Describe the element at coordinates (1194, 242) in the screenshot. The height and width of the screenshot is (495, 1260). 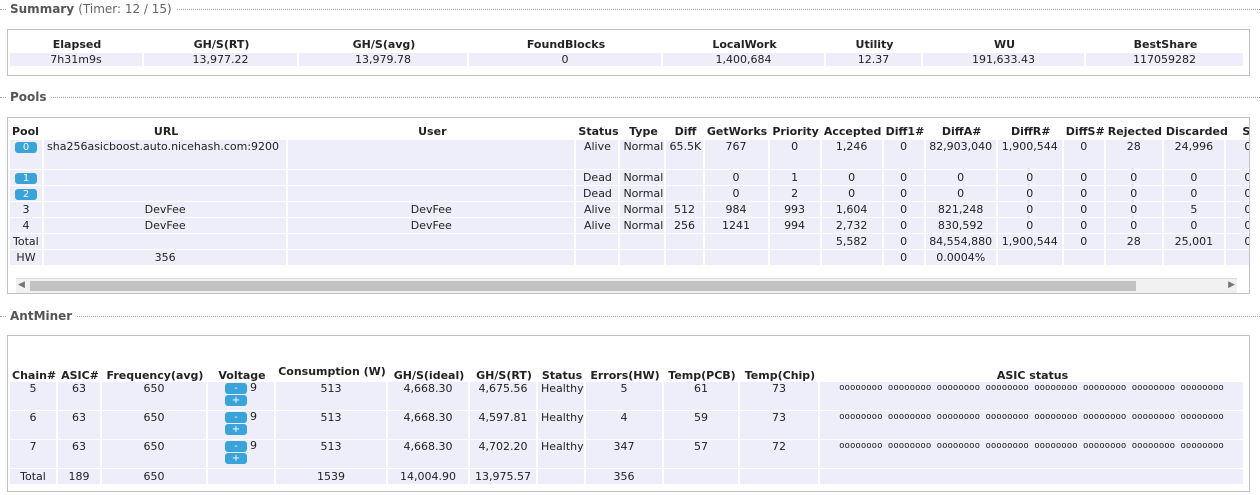
I see `pool-total-discarded: 25,001` at that location.